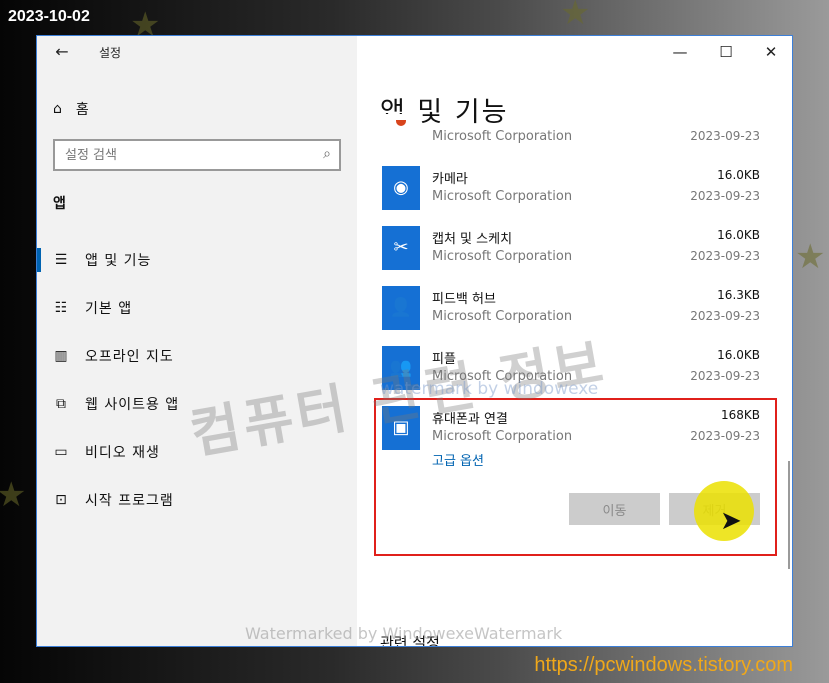 The image size is (829, 683). What do you see at coordinates (770, 52) in the screenshot?
I see `close-button: ✕` at bounding box center [770, 52].